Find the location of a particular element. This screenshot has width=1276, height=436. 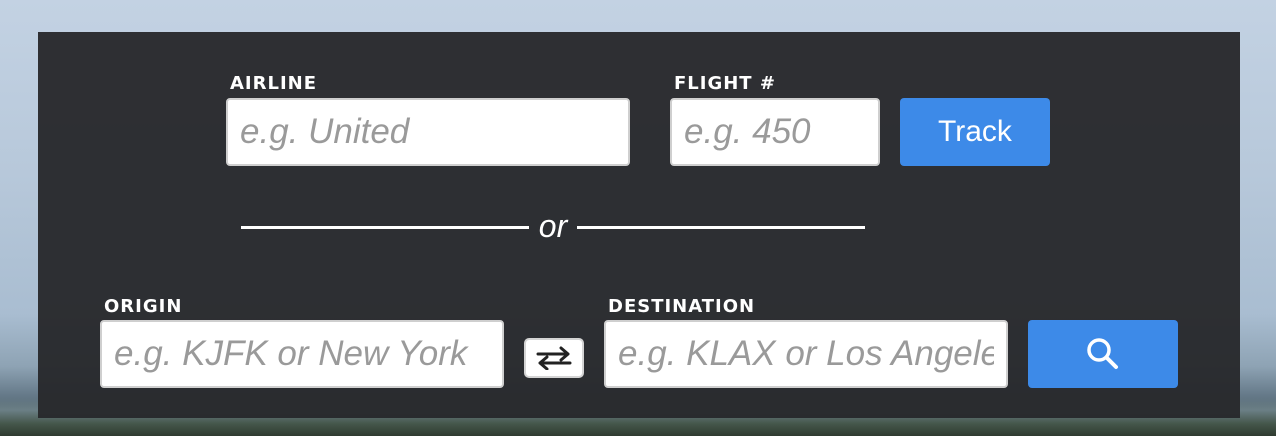

magnifier-icon is located at coordinates (1102, 353).